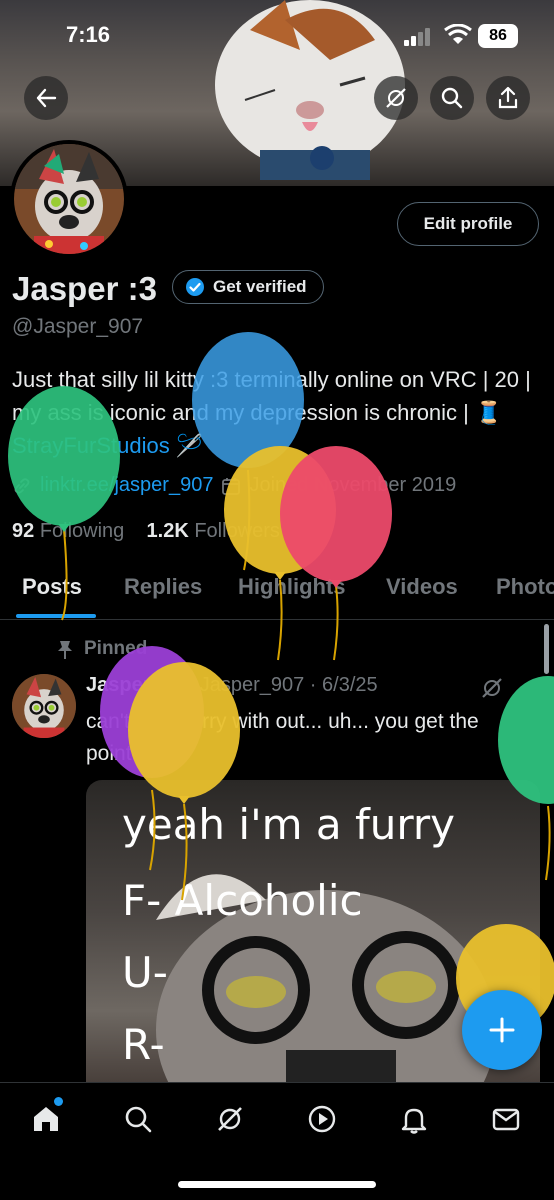 The height and width of the screenshot is (1200, 554). Describe the element at coordinates (260, 286) in the screenshot. I see `get-verified-label: Get verified` at that location.